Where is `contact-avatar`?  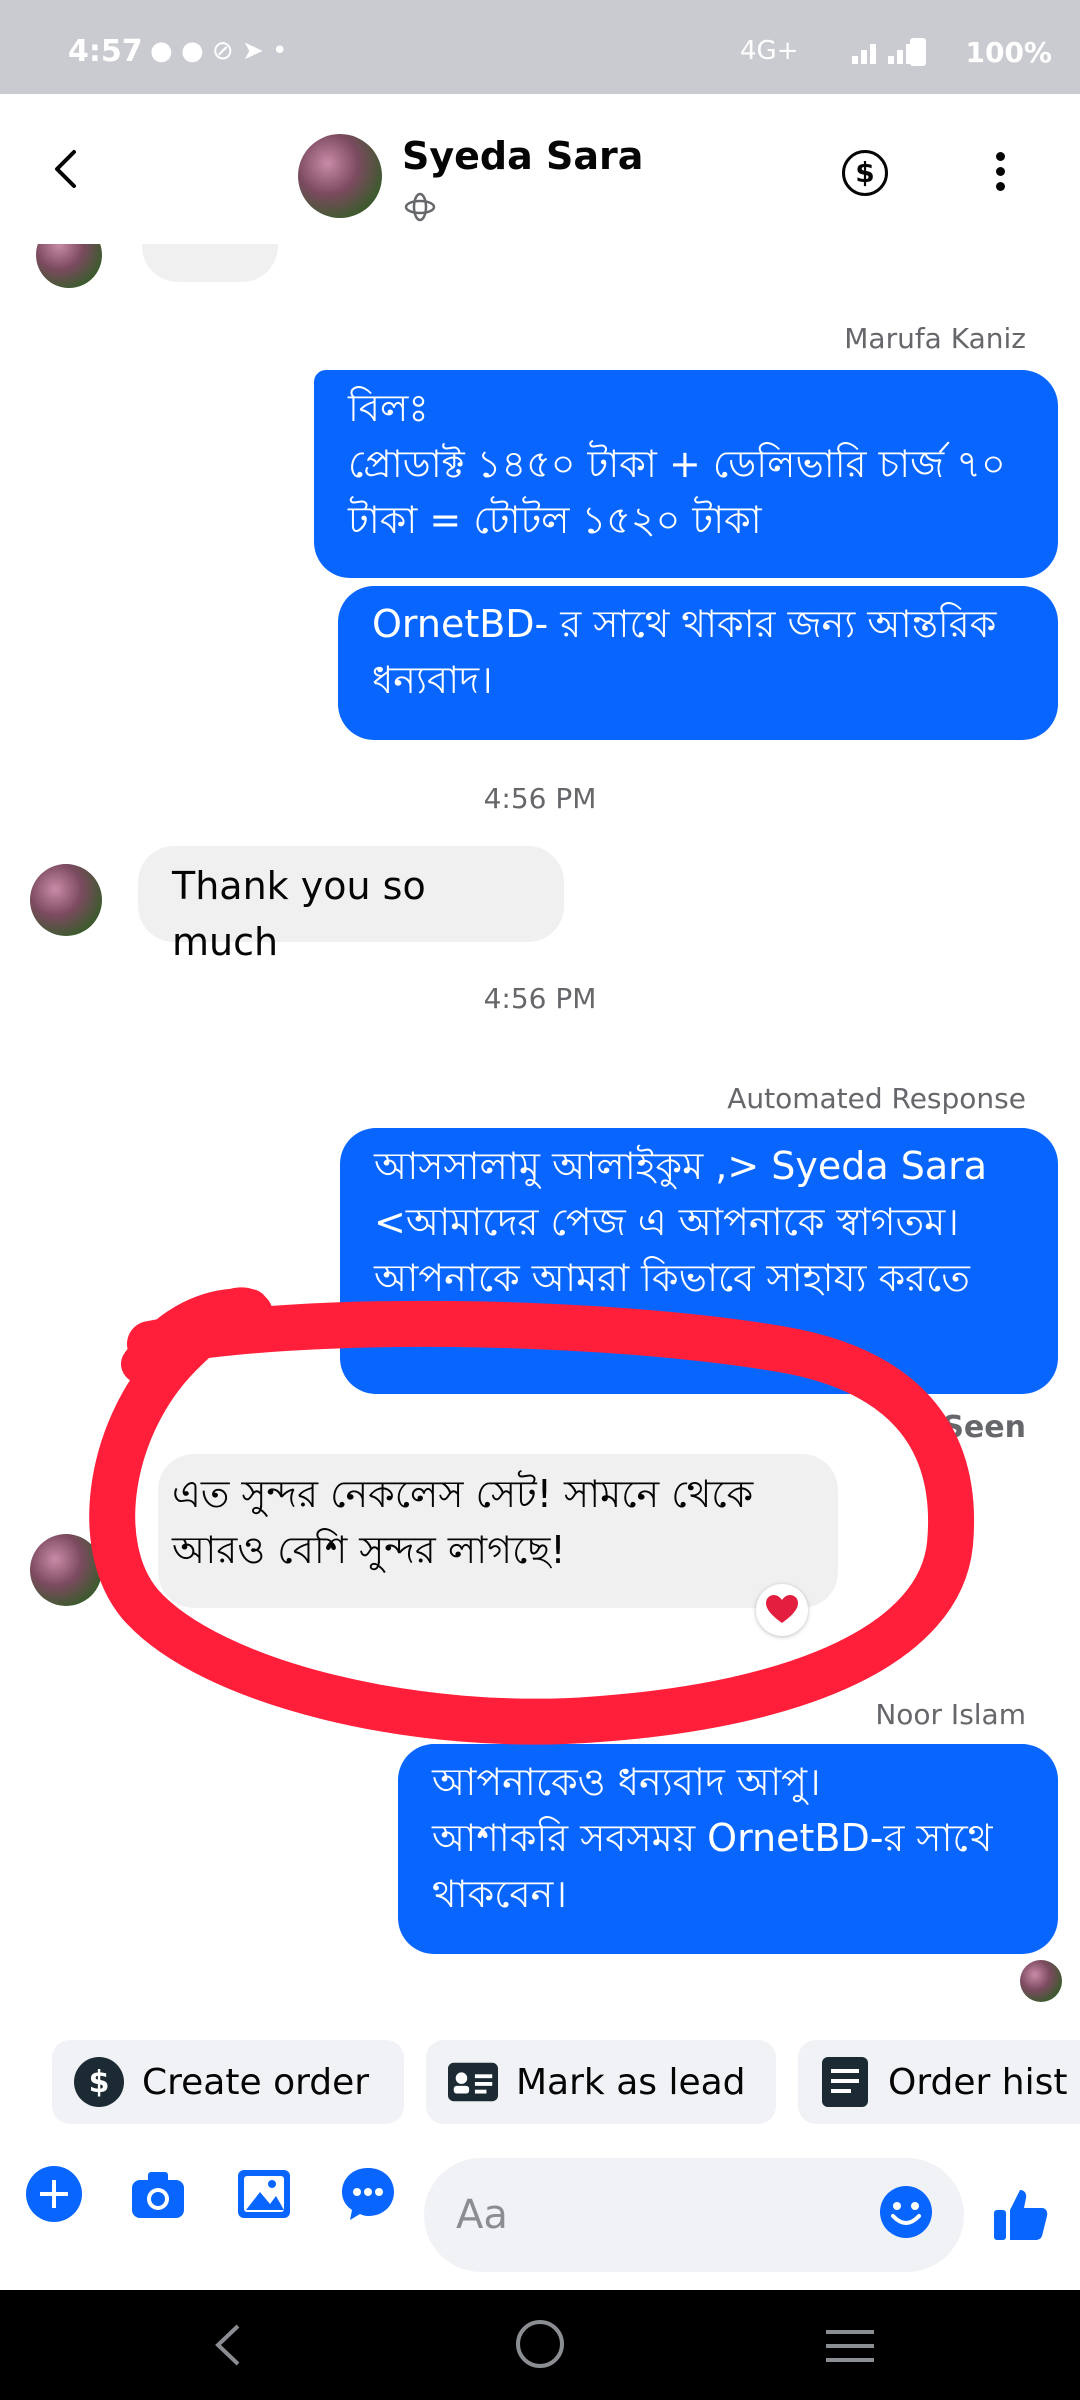 contact-avatar is located at coordinates (340, 176).